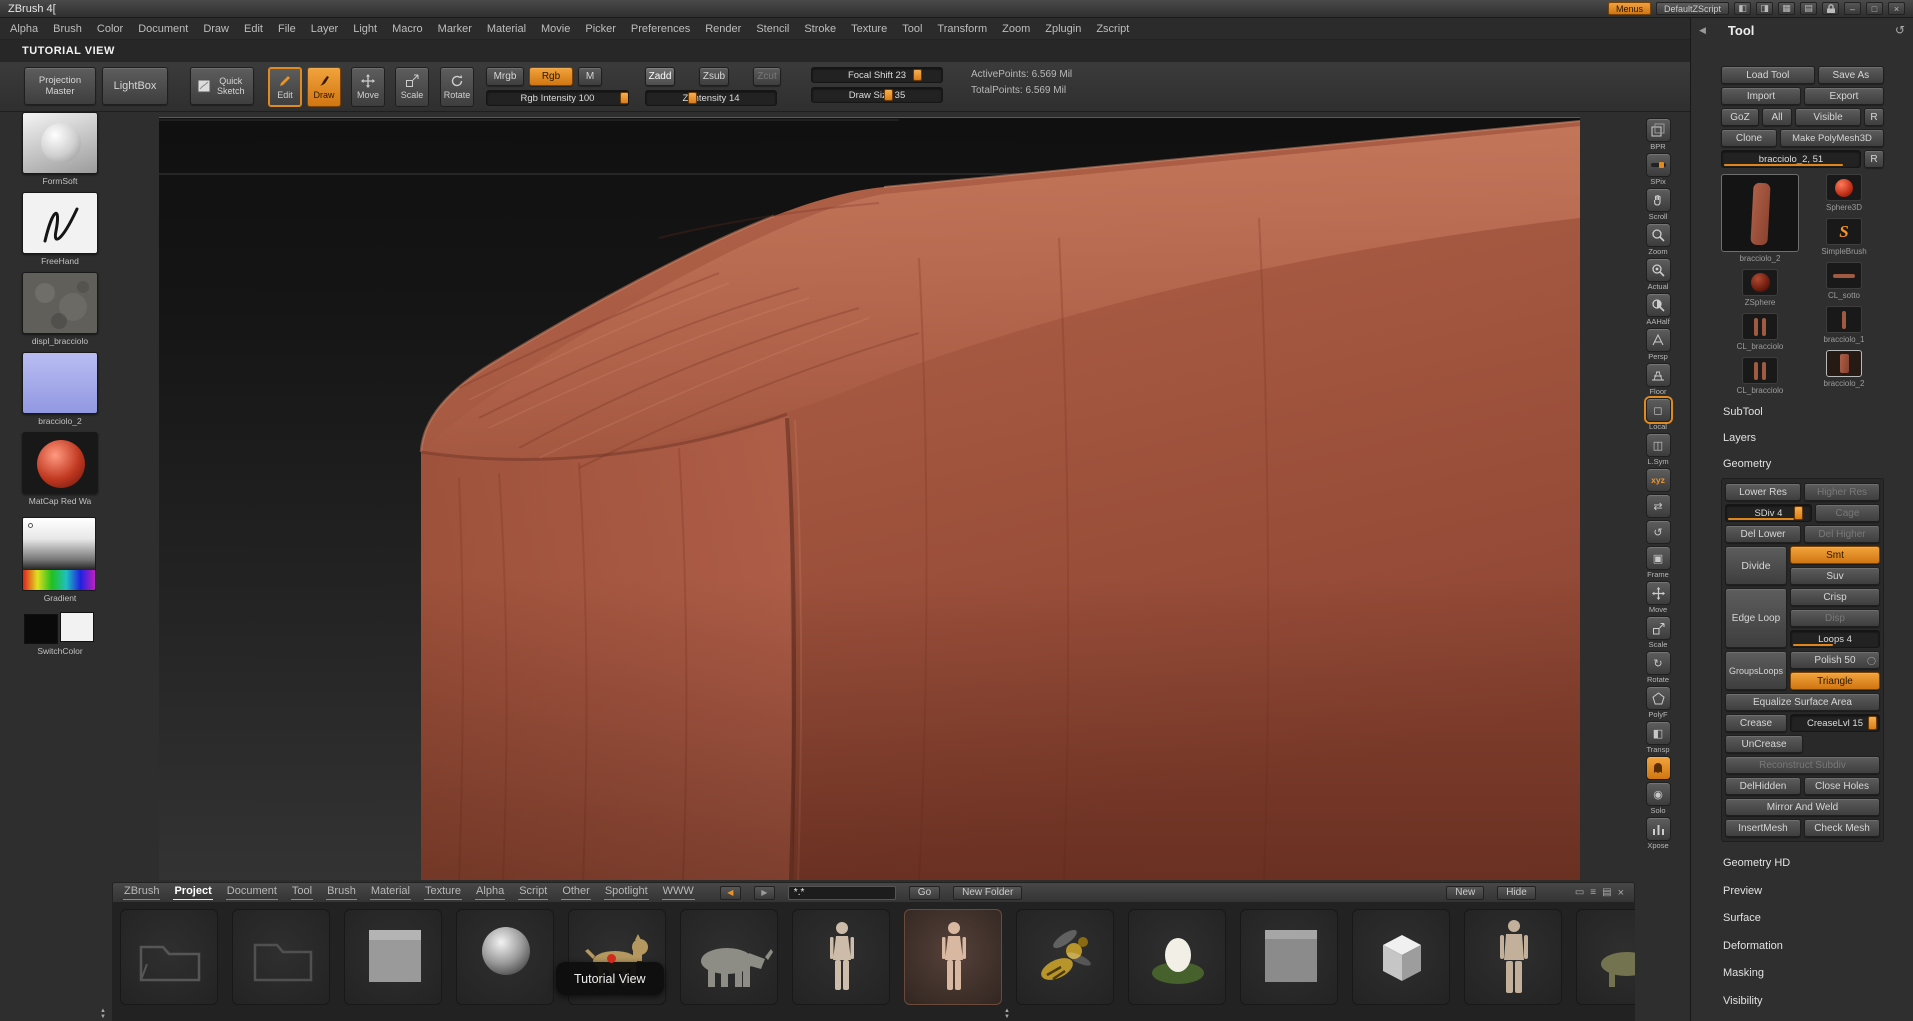 The height and width of the screenshot is (1021, 1913). What do you see at coordinates (412, 87) in the screenshot?
I see `scale-mode-button: Scale` at bounding box center [412, 87].